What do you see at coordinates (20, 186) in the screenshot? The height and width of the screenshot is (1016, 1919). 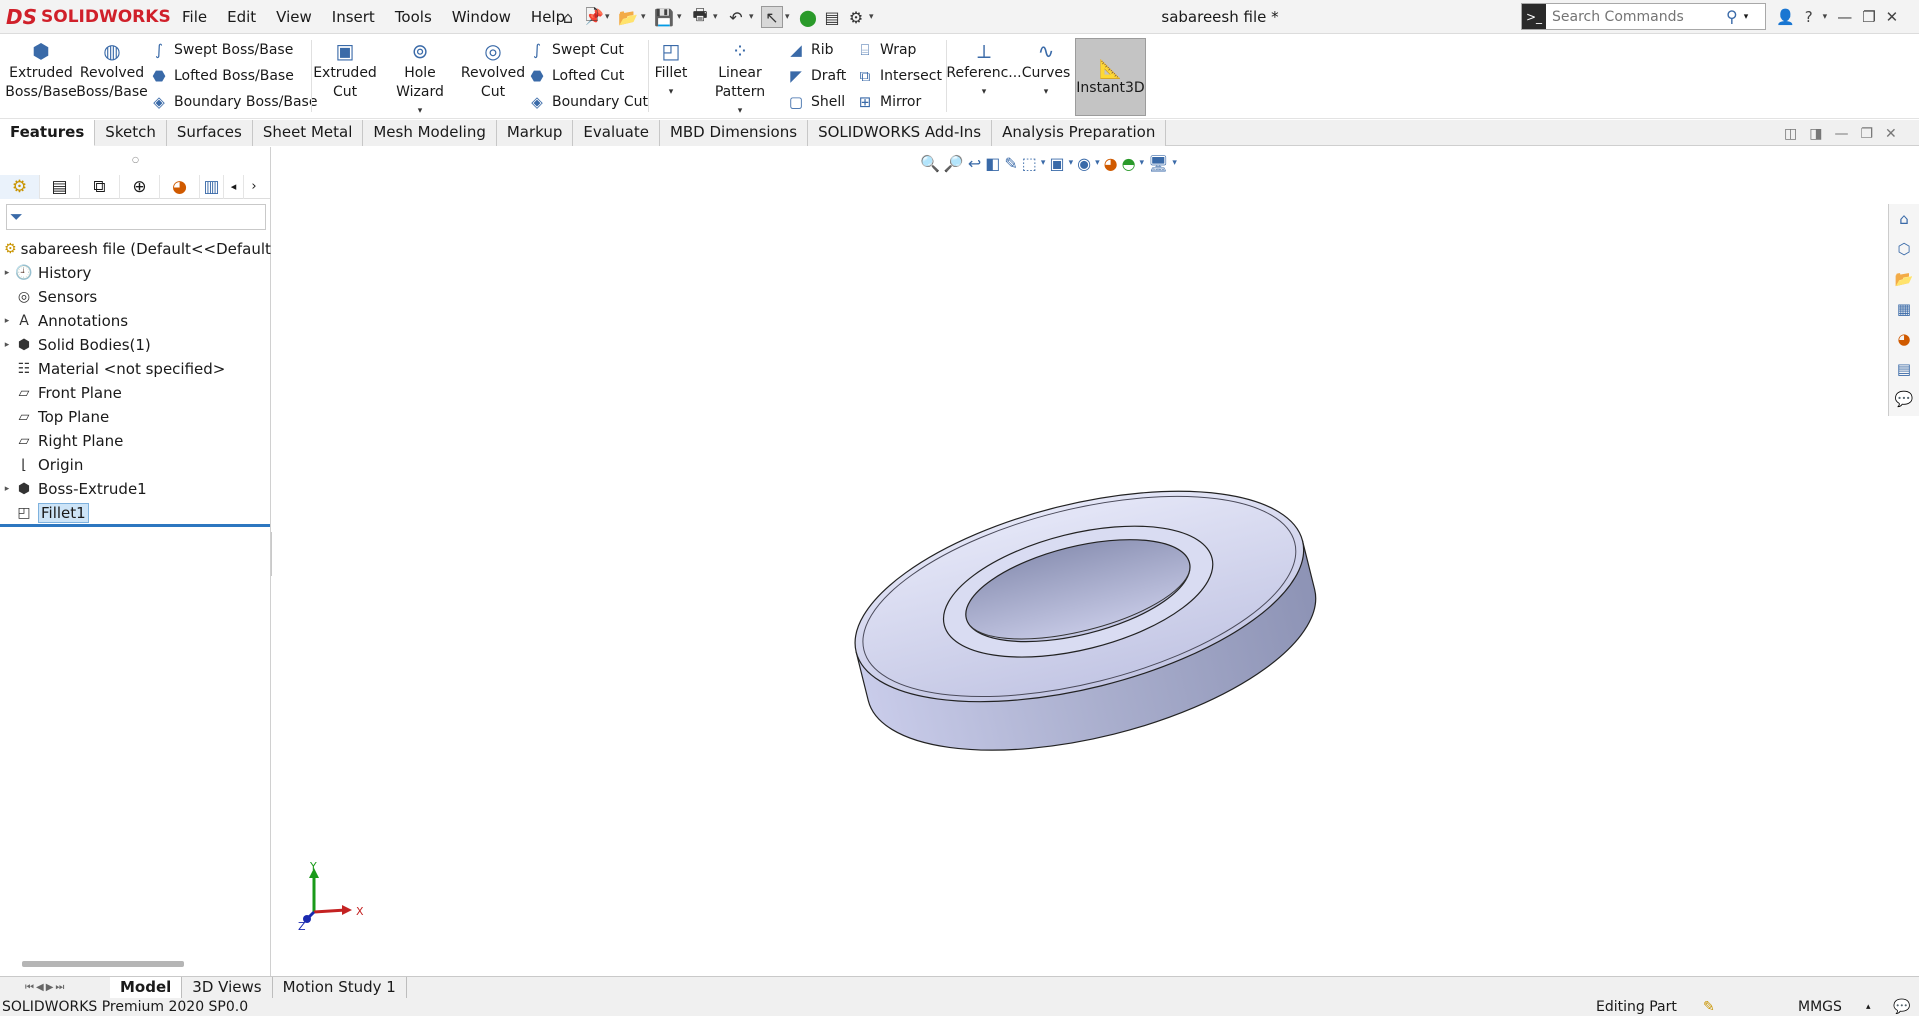 I see `feature-manager-tab-icon: ⚙` at bounding box center [20, 186].